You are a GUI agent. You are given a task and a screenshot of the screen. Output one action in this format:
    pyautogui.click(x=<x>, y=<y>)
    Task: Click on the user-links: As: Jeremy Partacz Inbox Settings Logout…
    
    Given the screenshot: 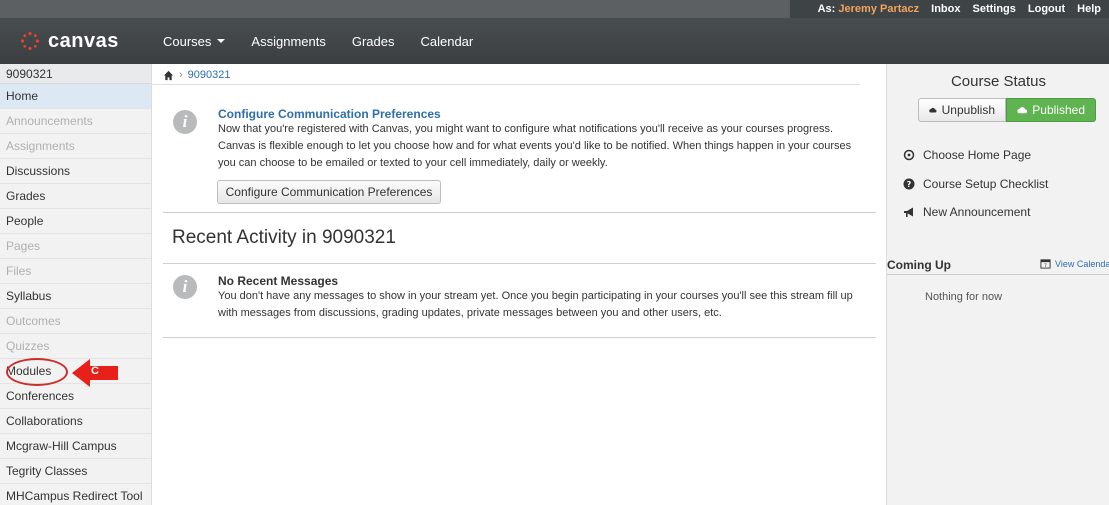 What is the action you would take?
    pyautogui.click(x=949, y=9)
    